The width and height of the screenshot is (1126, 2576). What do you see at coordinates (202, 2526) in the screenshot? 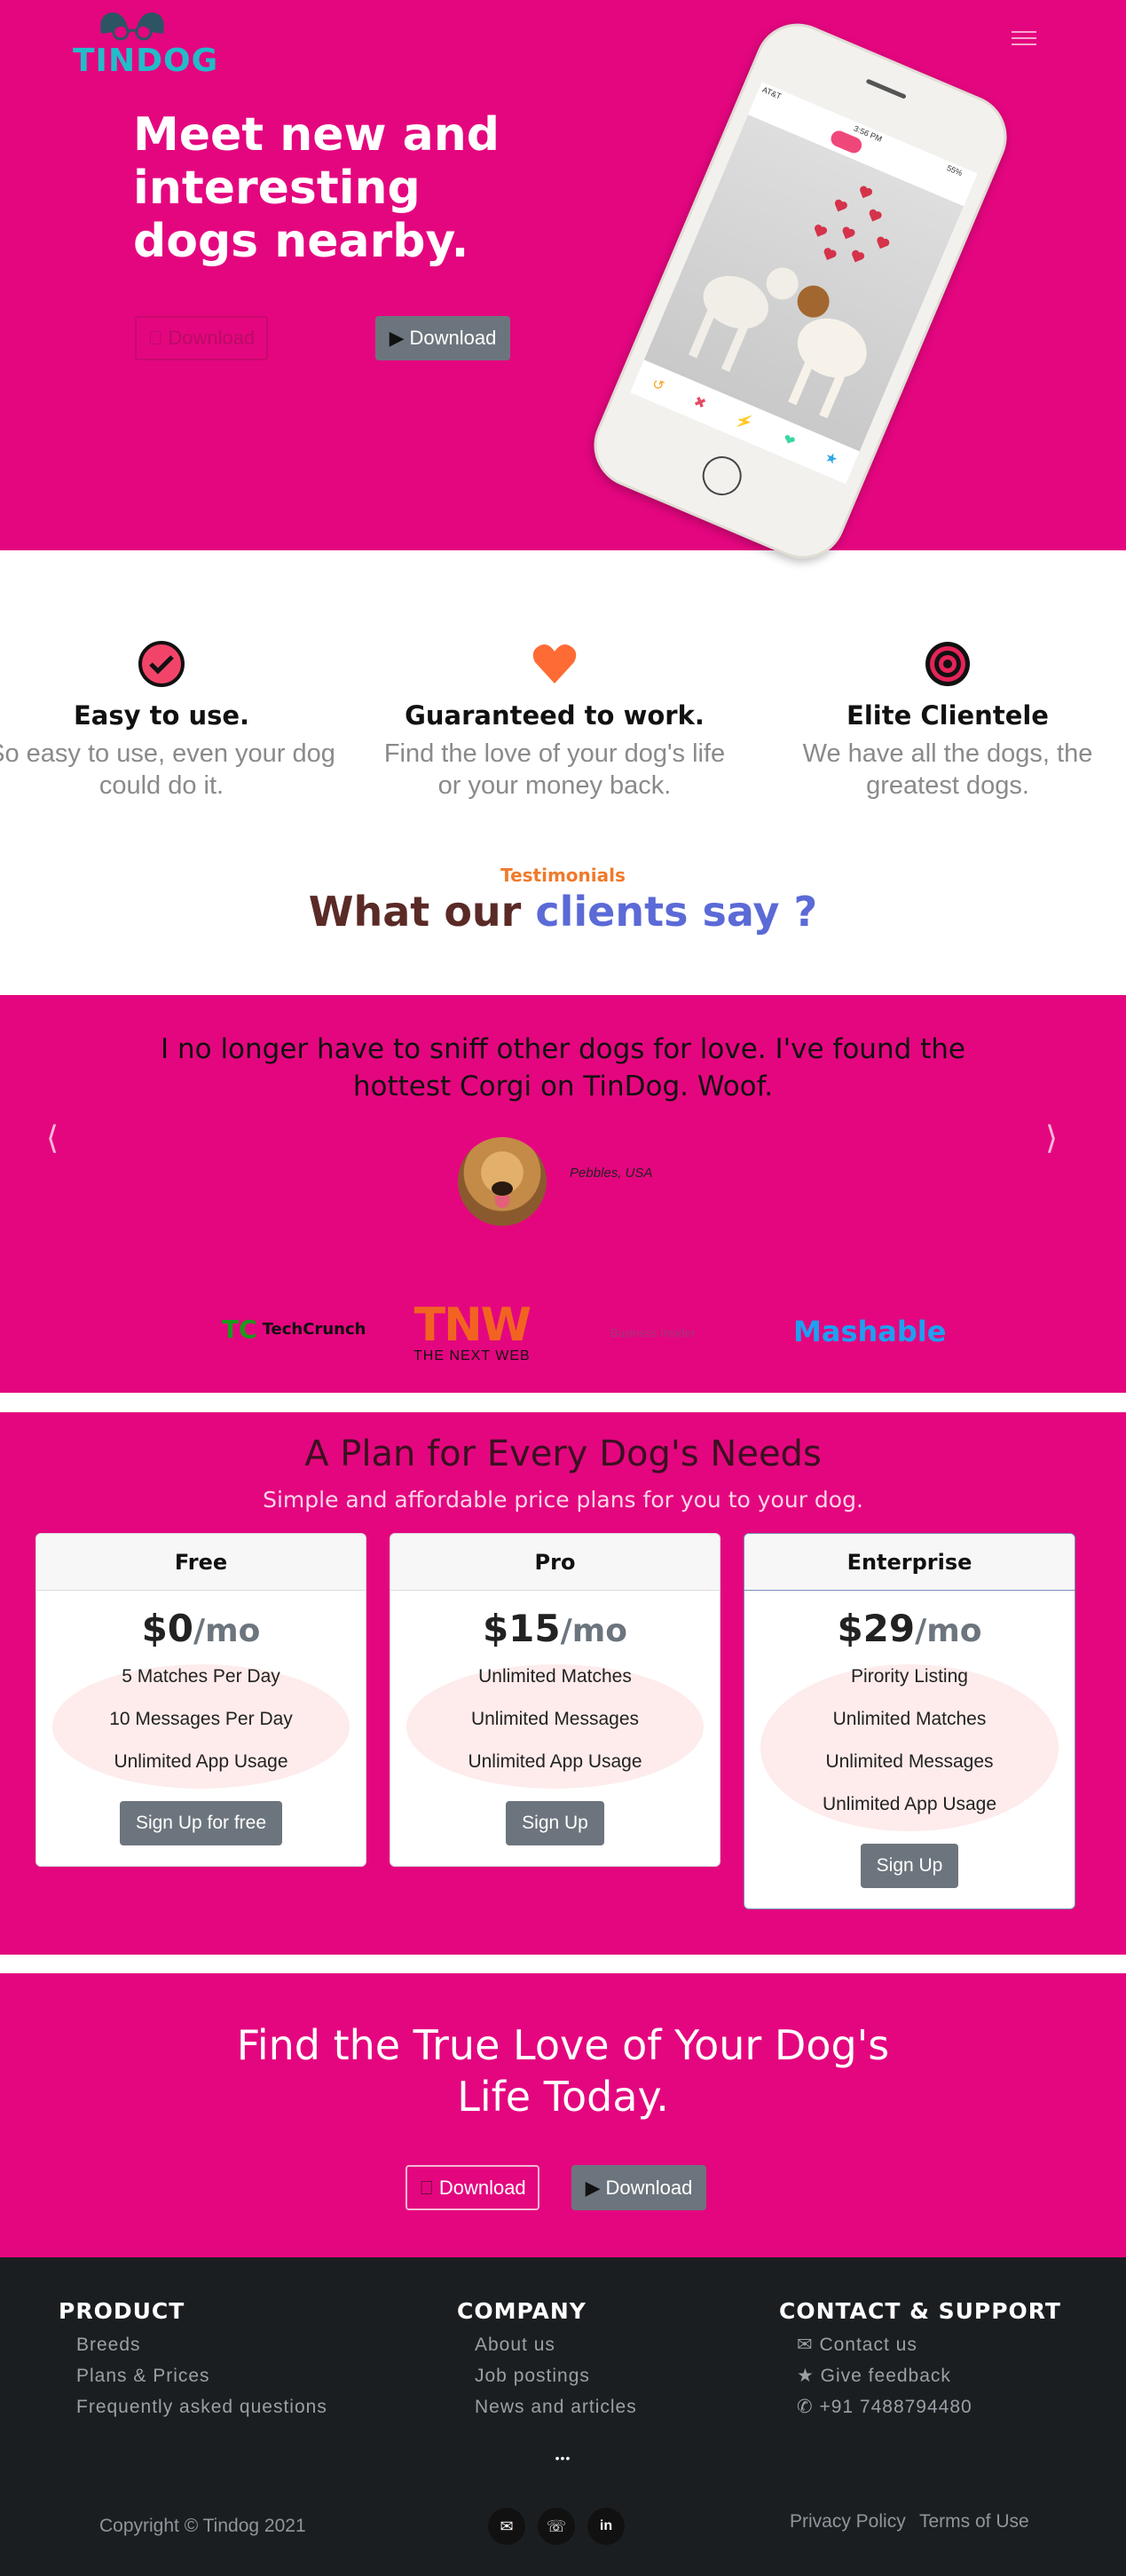
I see `copyright: Copyright © Tindog 2021` at bounding box center [202, 2526].